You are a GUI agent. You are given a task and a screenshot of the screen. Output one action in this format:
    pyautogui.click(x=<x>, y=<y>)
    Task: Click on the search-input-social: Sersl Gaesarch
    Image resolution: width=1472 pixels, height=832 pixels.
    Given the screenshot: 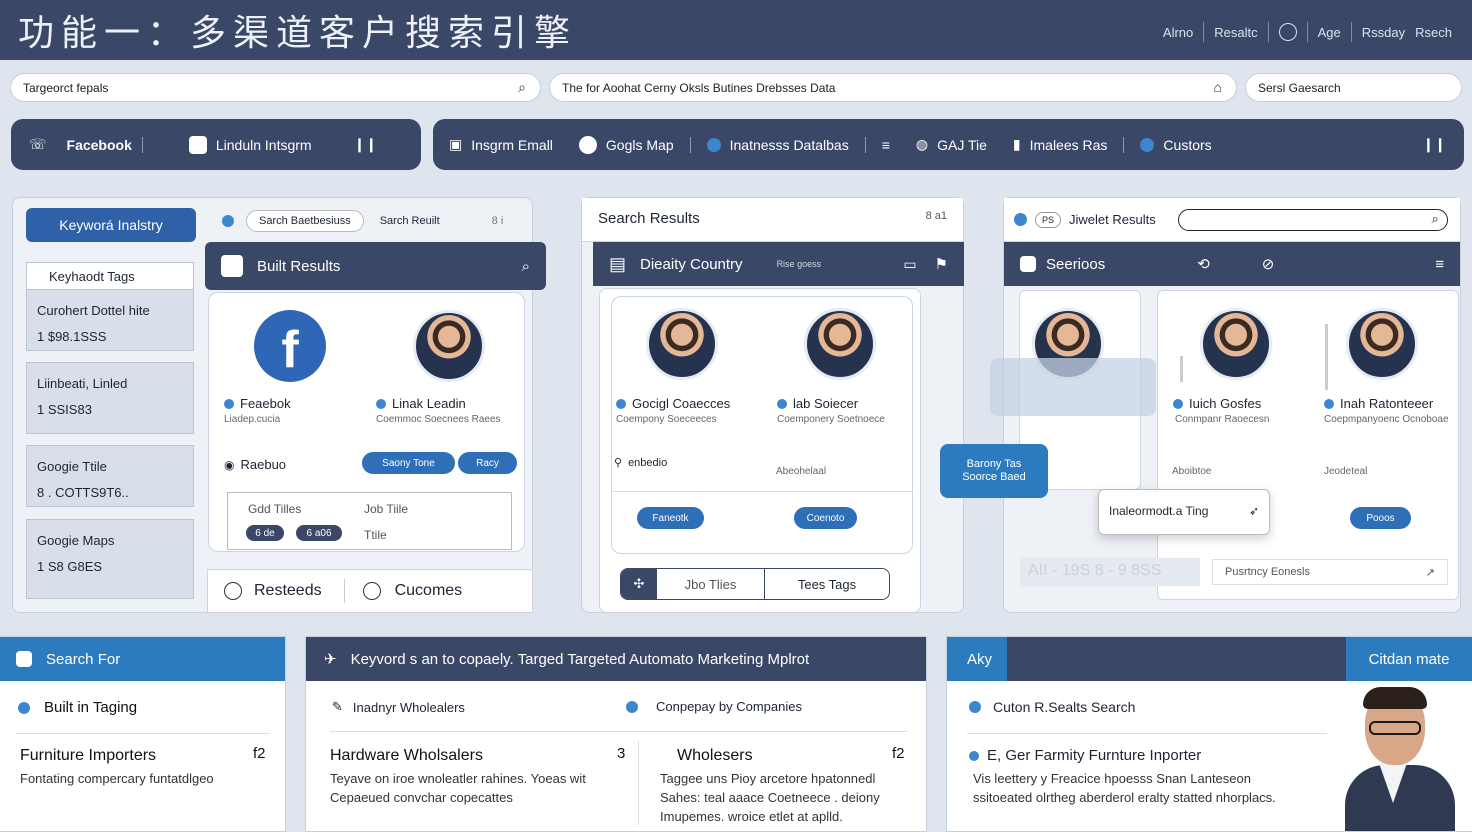 What is the action you would take?
    pyautogui.click(x=1353, y=87)
    